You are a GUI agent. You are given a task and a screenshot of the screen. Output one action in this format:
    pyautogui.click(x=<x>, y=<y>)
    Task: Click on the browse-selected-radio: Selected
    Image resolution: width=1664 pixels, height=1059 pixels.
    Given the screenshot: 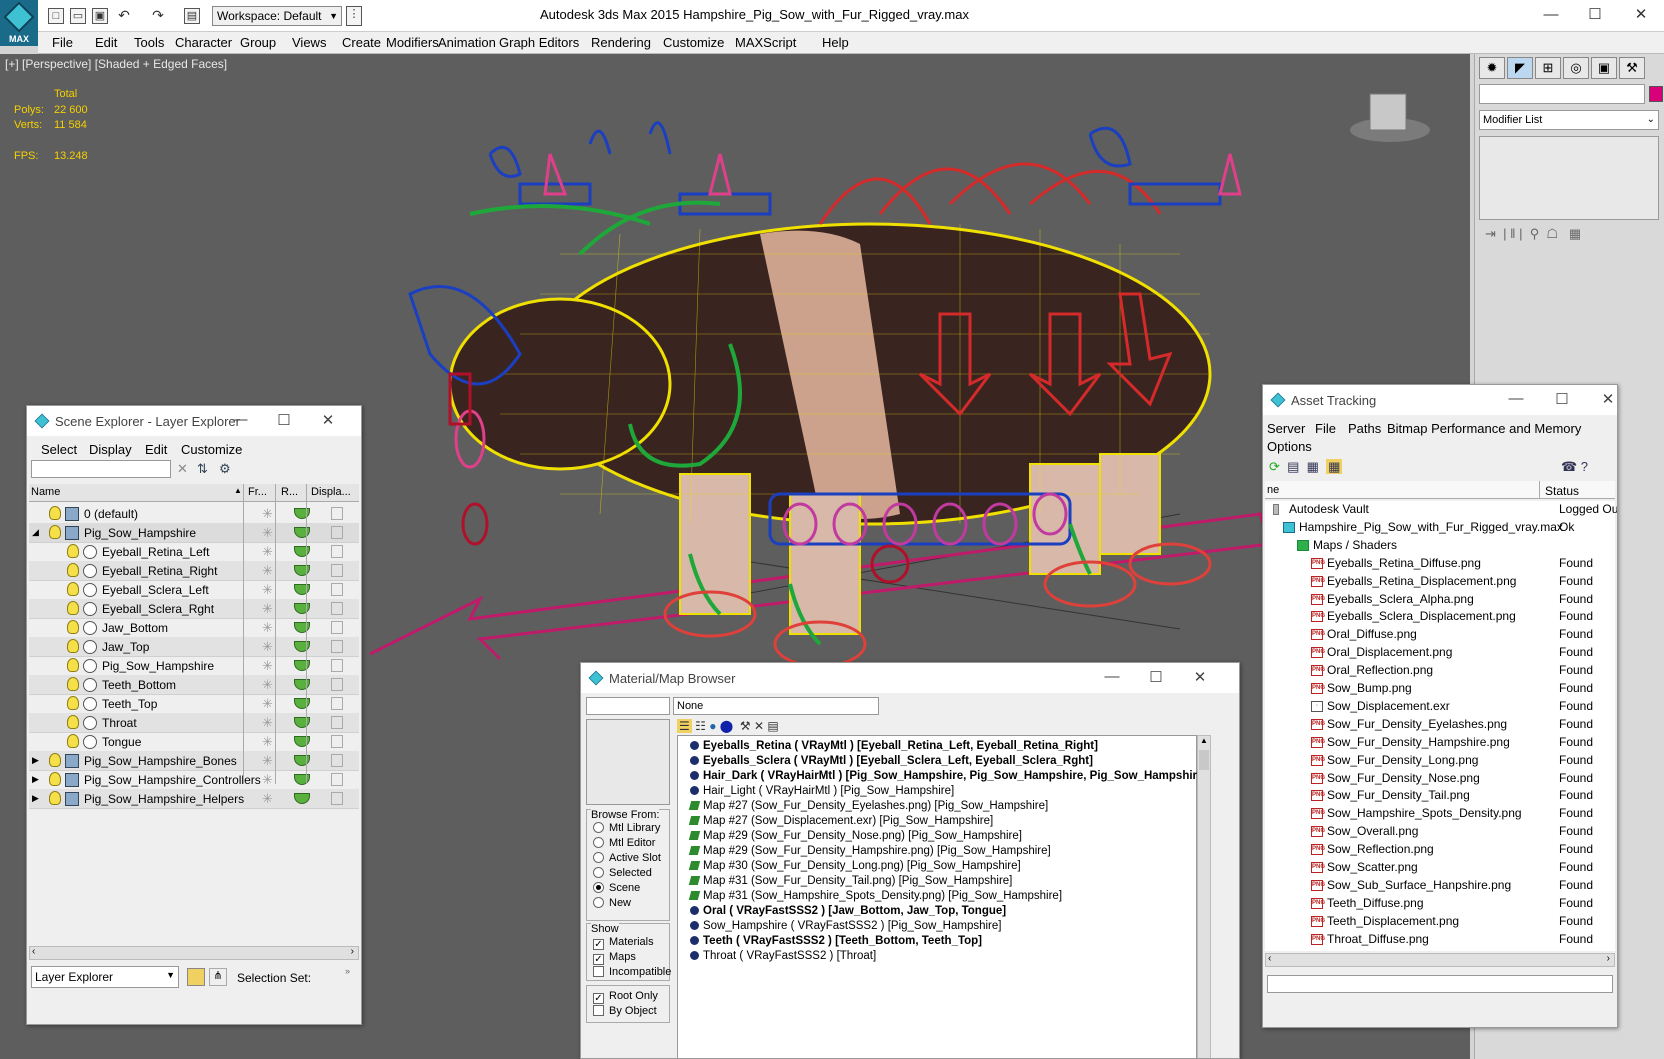 What is the action you would take?
    pyautogui.click(x=622, y=873)
    